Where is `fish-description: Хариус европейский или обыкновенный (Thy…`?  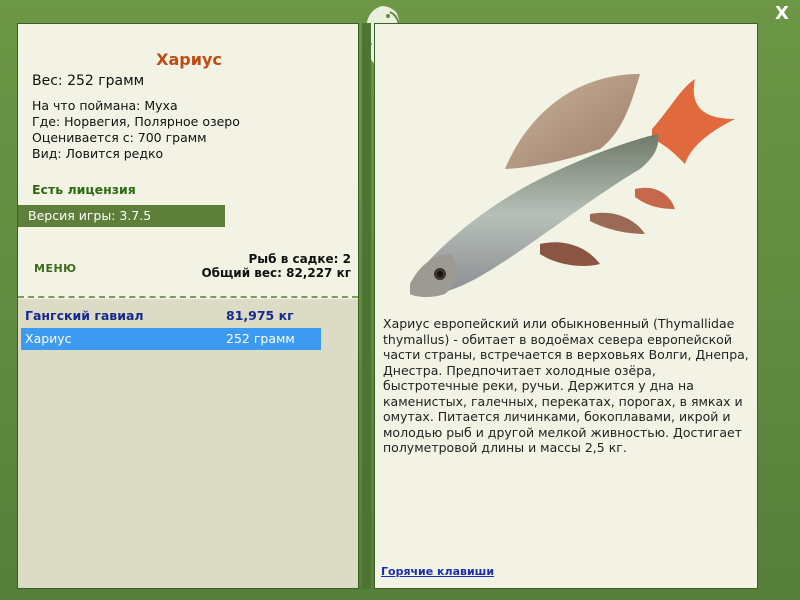 fish-description: Хариус европейский или обыкновенный (Thy… is located at coordinates (566, 385).